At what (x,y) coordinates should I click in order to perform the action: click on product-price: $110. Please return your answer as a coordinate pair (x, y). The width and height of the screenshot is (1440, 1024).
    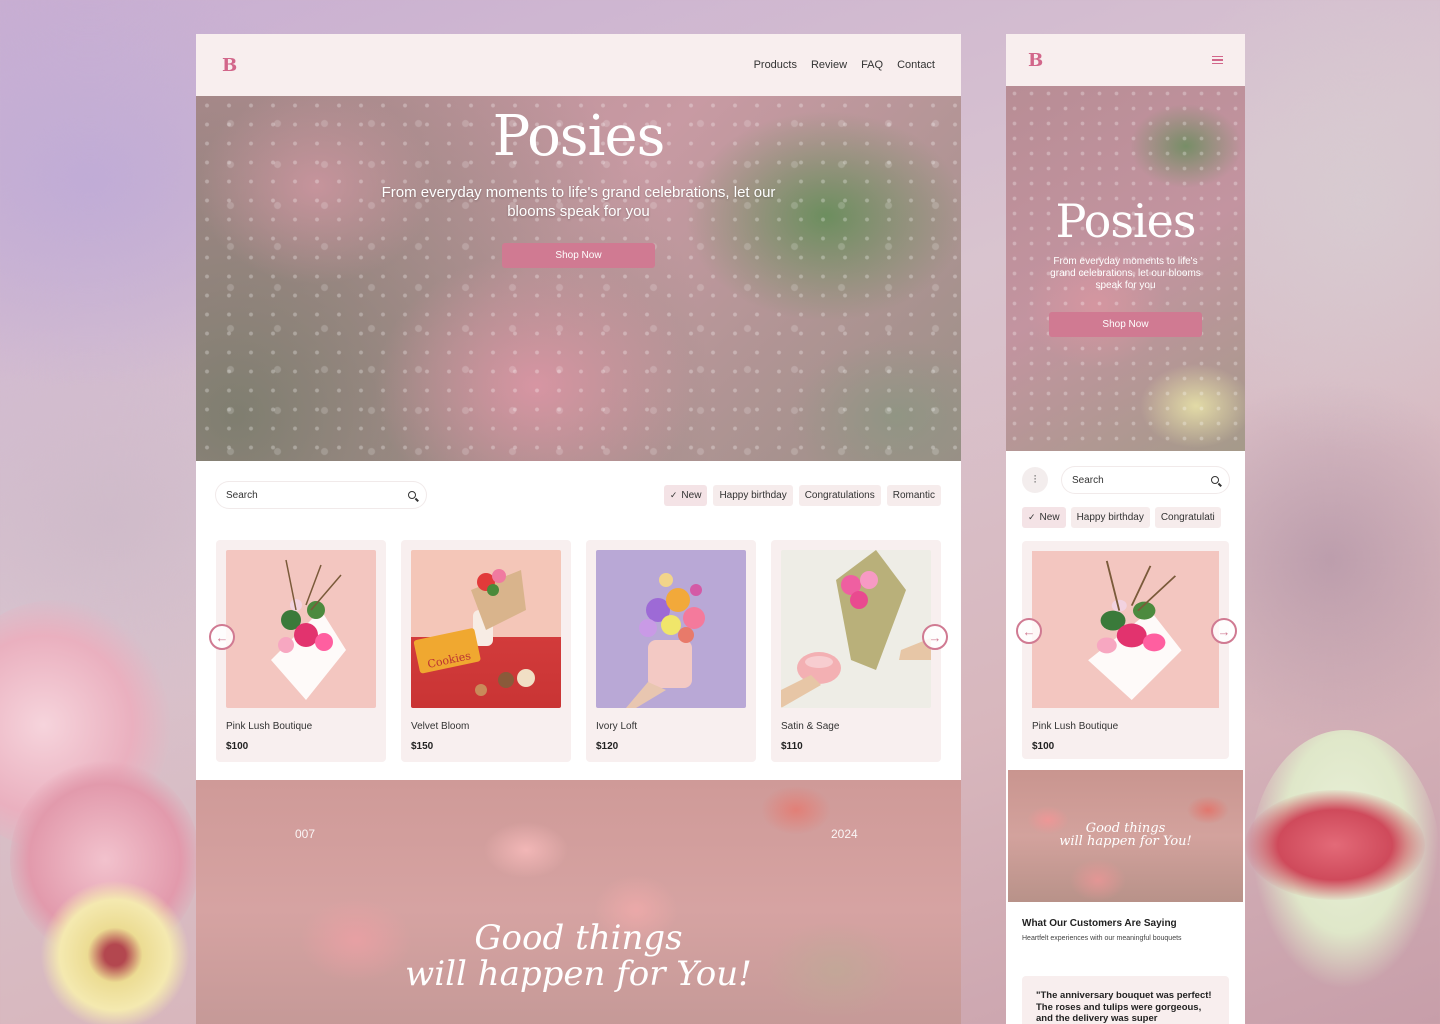
    Looking at the image, I should click on (792, 746).